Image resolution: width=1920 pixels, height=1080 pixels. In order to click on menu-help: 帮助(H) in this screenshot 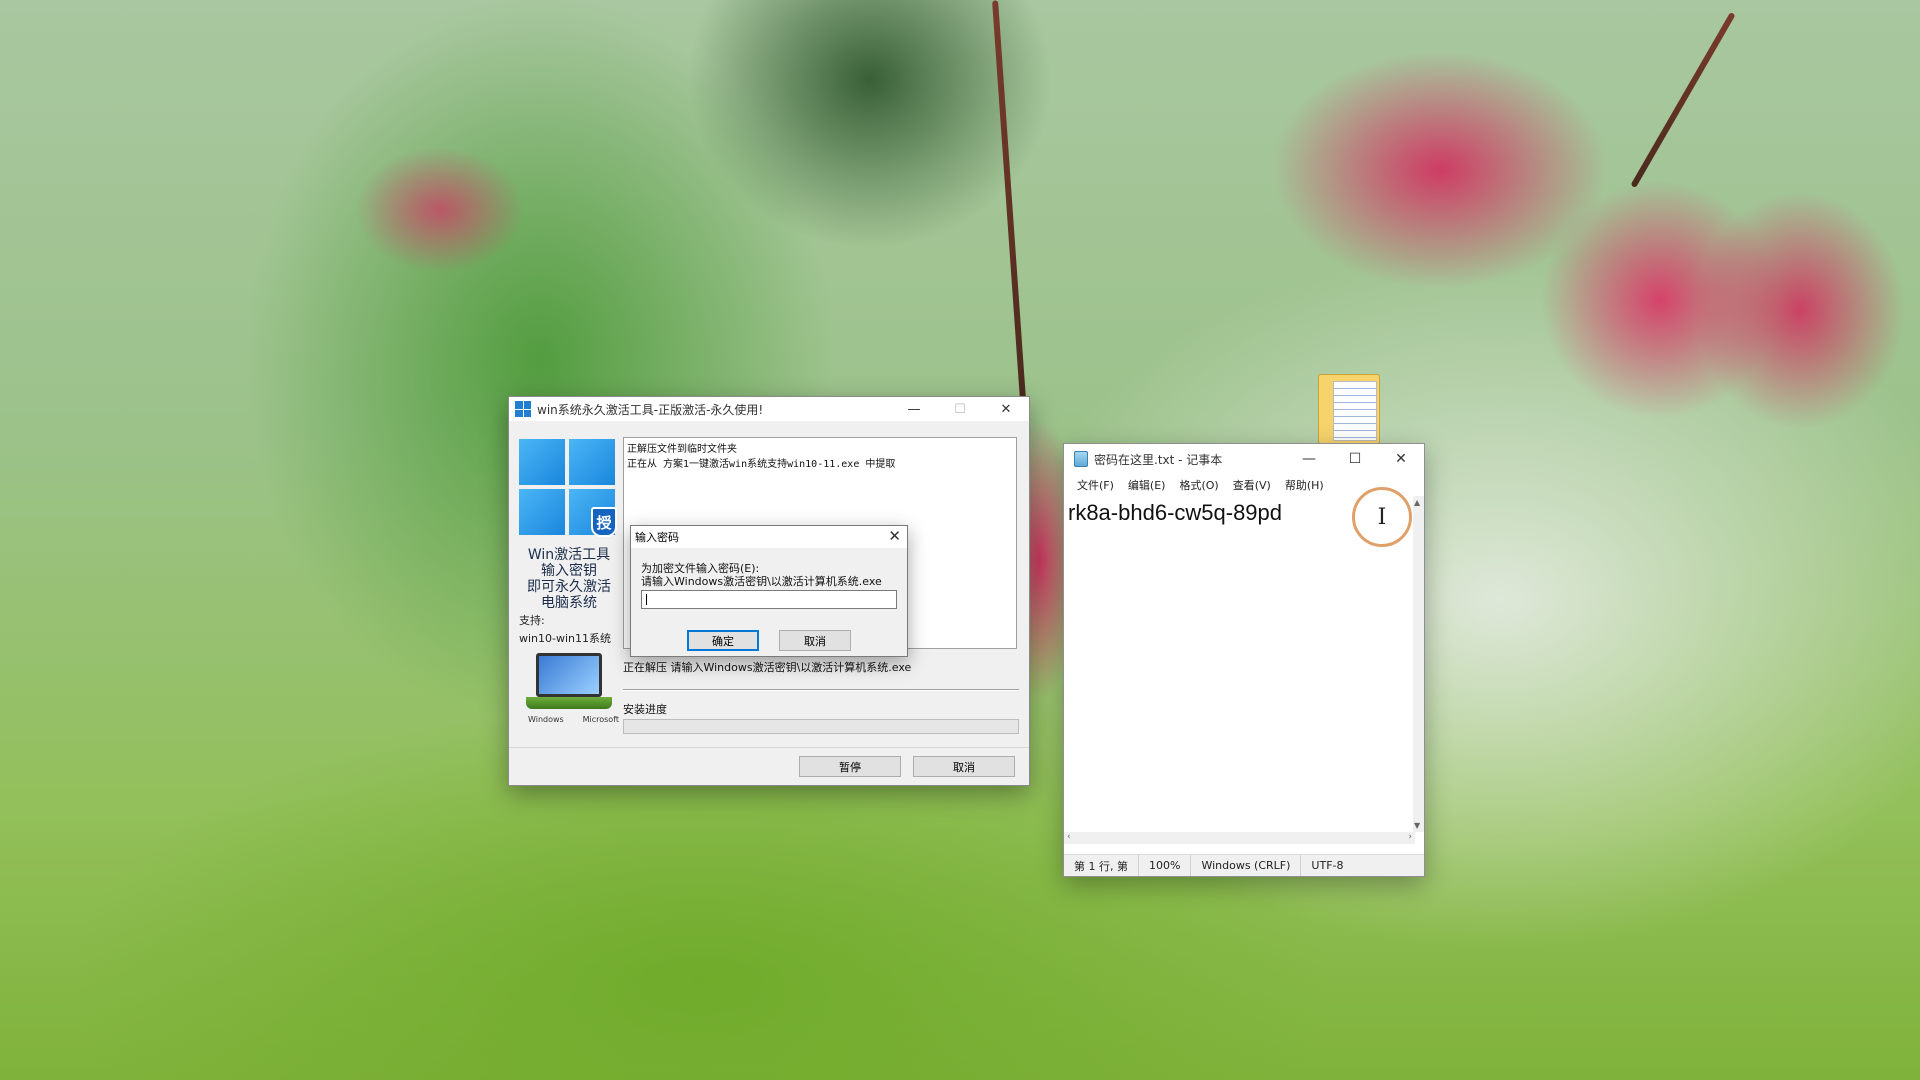, I will do `click(1304, 485)`.